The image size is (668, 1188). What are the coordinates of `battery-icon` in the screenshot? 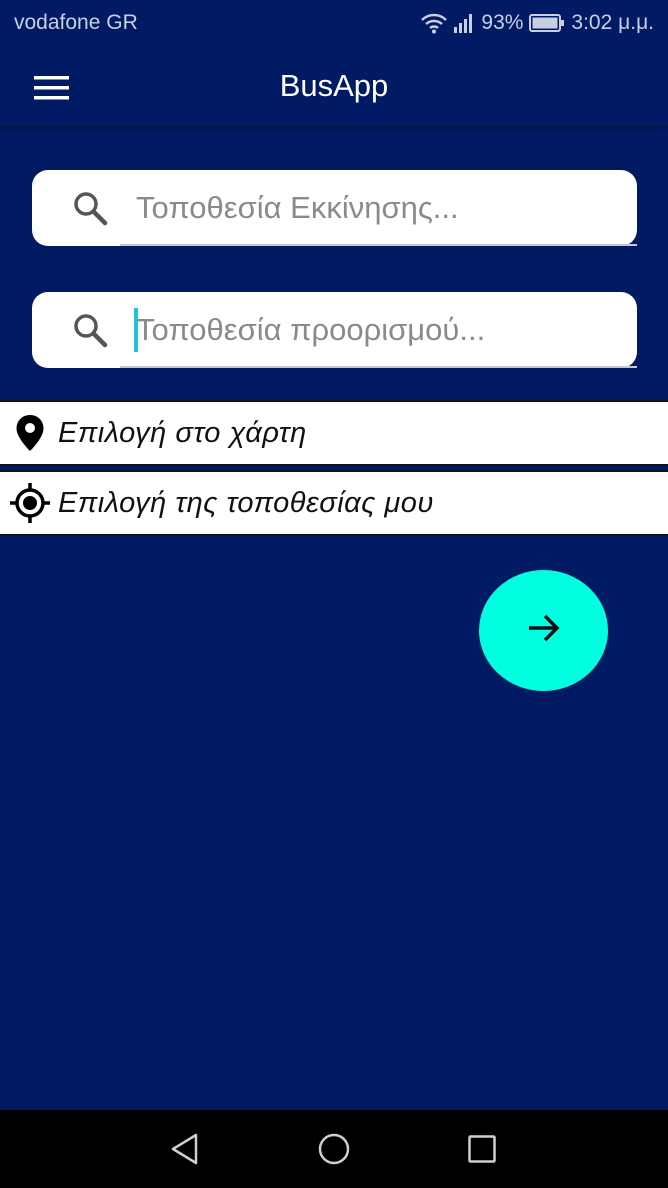 It's located at (547, 23).